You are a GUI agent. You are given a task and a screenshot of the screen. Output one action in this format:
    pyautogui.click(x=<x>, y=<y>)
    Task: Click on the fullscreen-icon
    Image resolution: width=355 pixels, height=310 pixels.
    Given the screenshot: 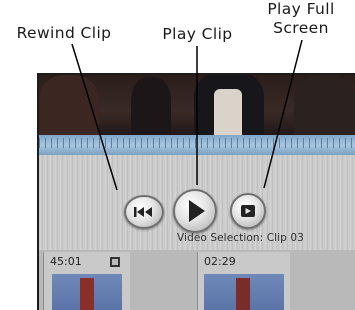 What is the action you would take?
    pyautogui.click(x=248, y=211)
    